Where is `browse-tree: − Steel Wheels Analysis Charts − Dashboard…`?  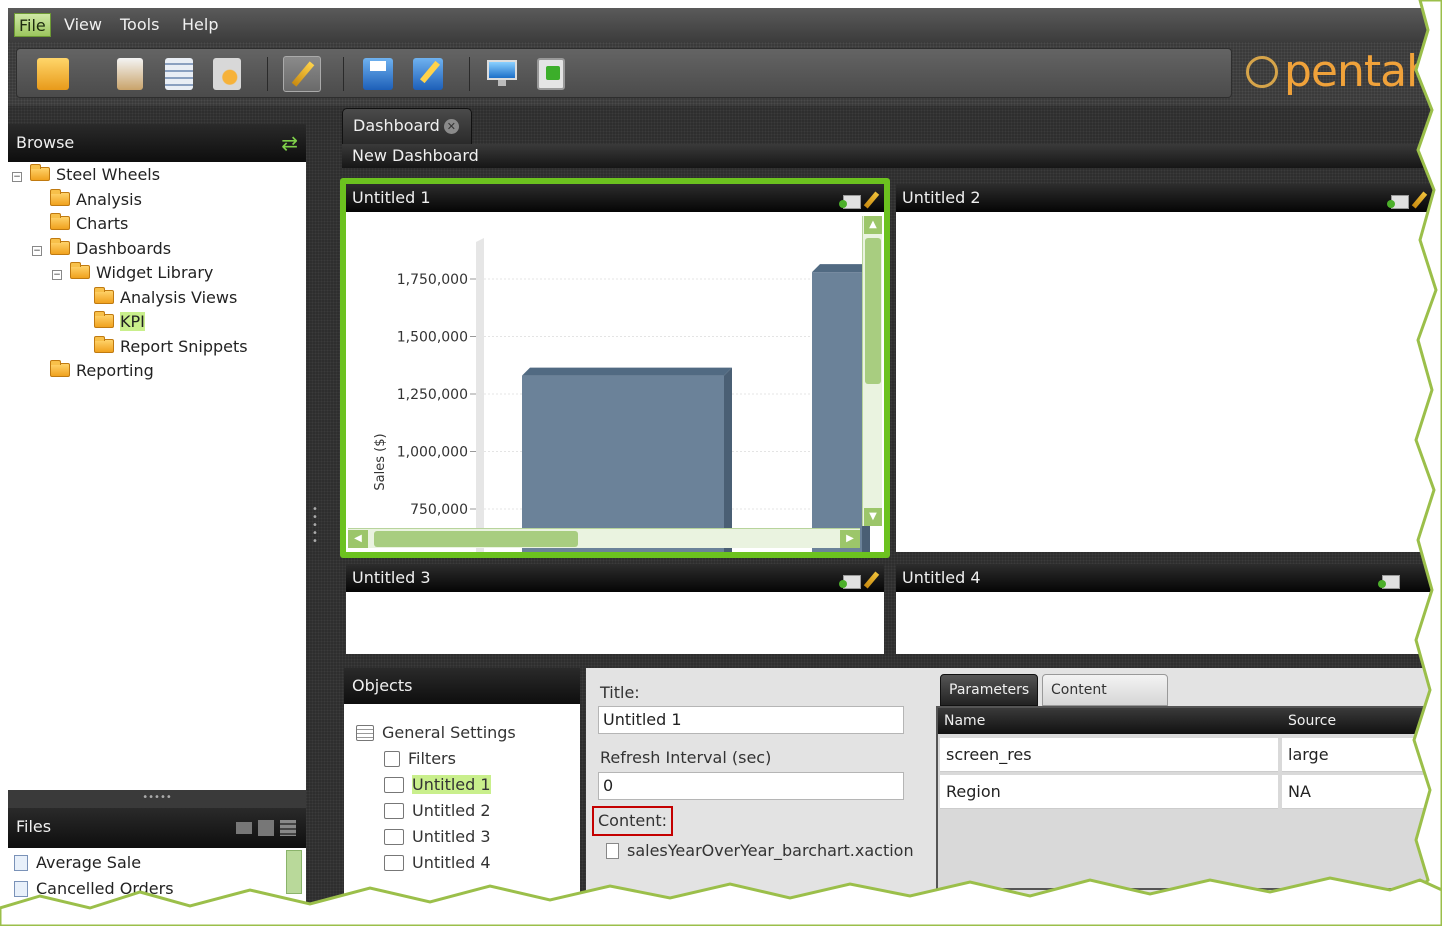 browse-tree: − Steel Wheels Analysis Charts − Dashboard… is located at coordinates (157, 476).